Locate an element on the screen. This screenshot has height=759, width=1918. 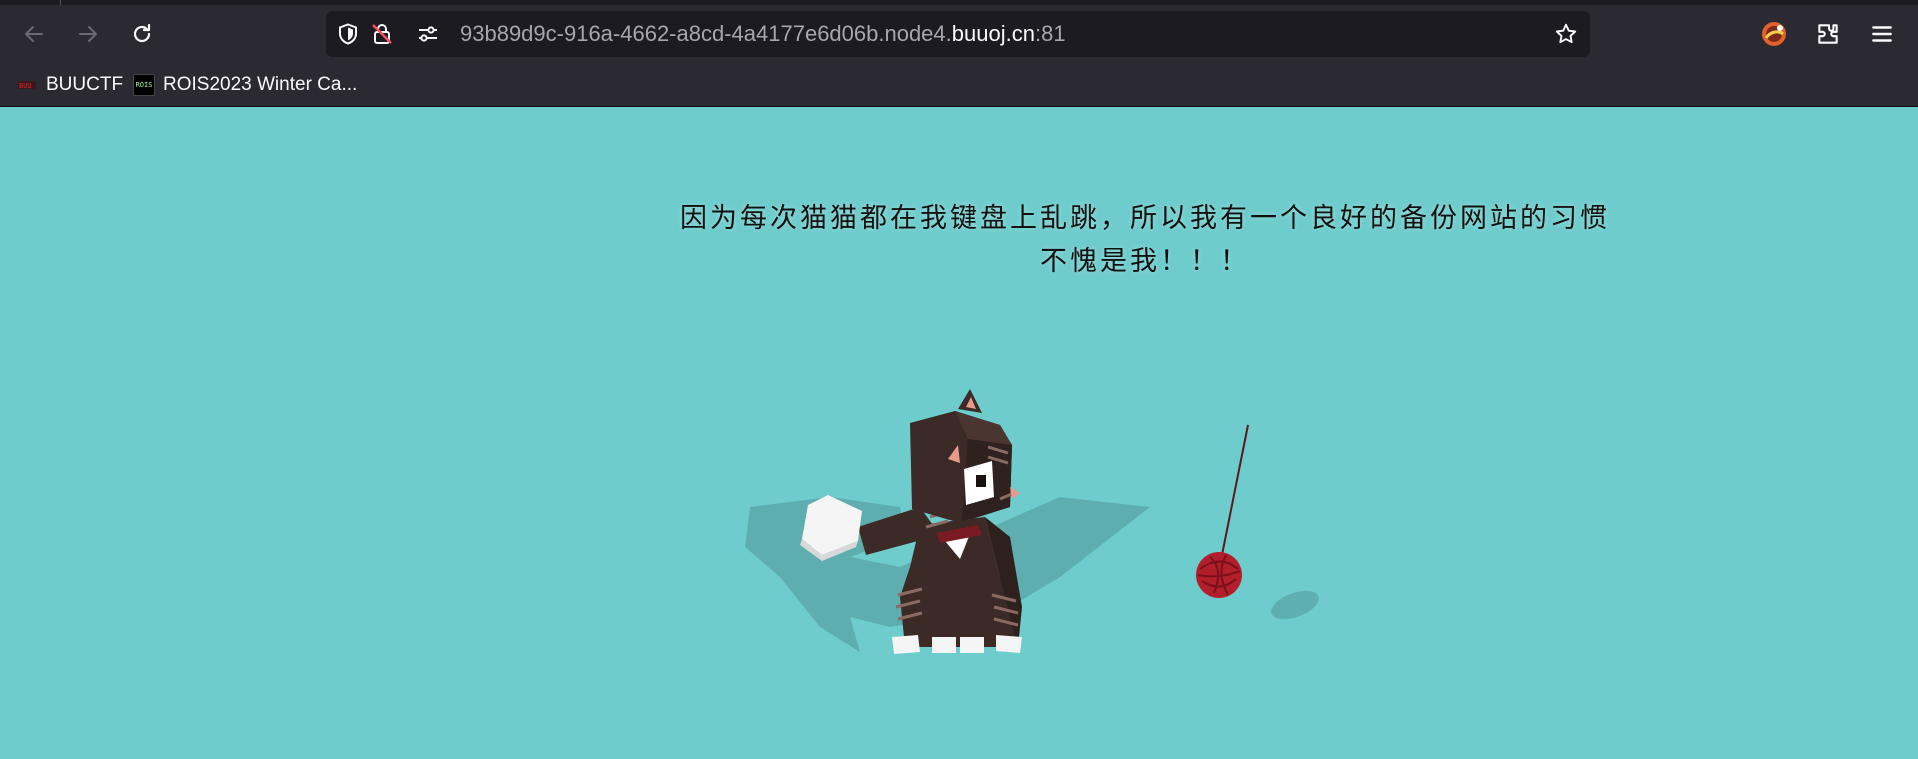
arrow-left-icon is located at coordinates (34, 34).